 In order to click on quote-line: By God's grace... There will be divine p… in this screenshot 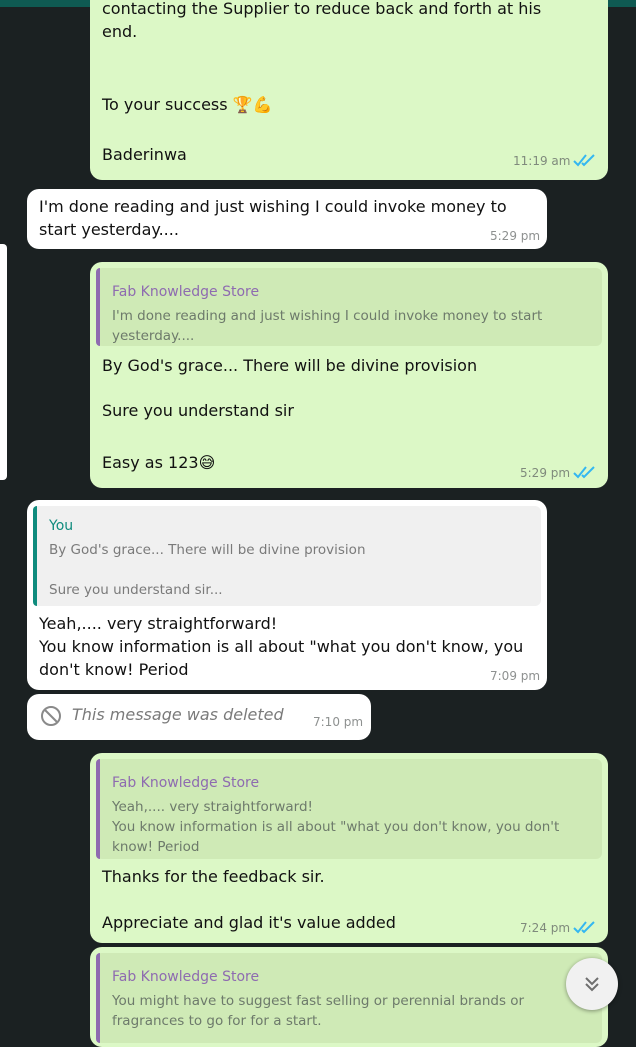, I will do `click(207, 550)`.